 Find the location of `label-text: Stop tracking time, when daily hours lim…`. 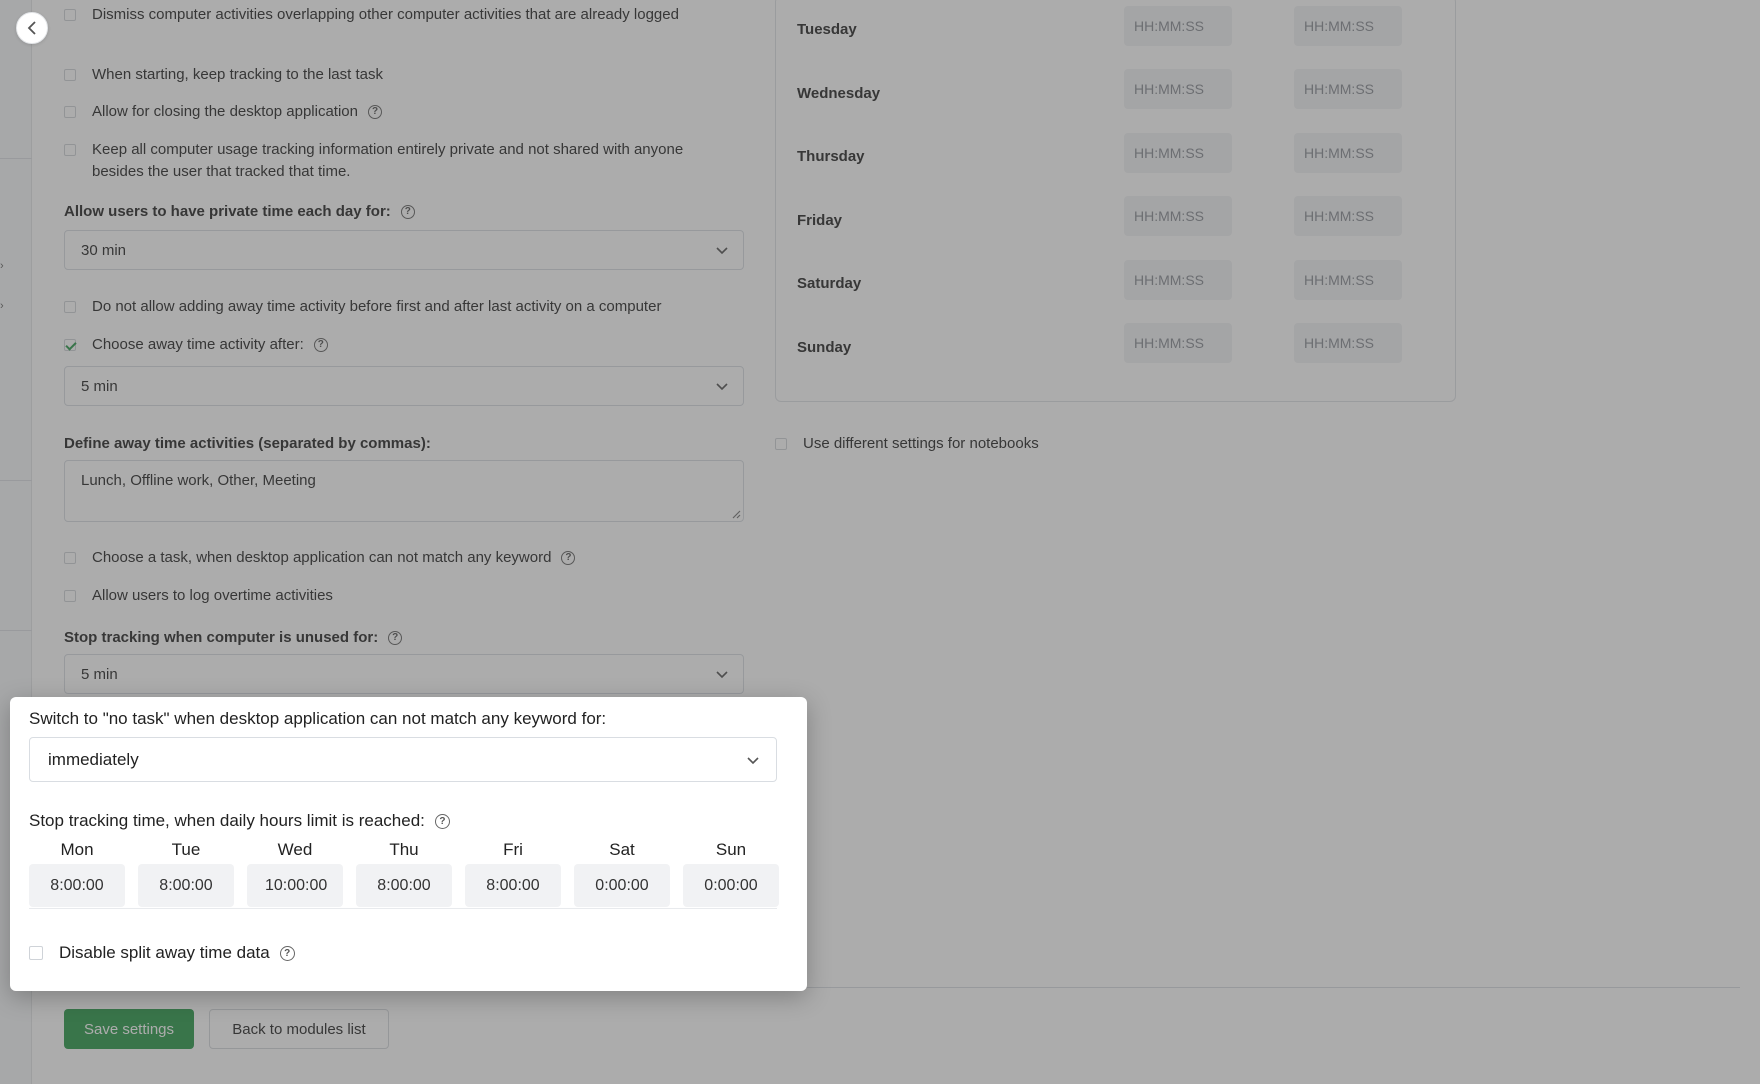

label-text: Stop tracking time, when daily hours lim… is located at coordinates (227, 820).